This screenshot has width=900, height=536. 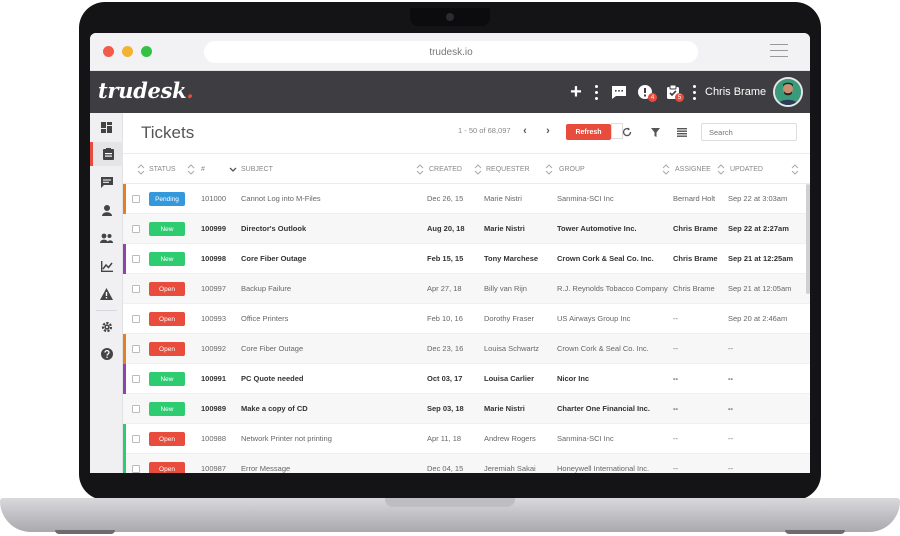 What do you see at coordinates (214, 198) in the screenshot?
I see `ticket-number: 101000` at bounding box center [214, 198].